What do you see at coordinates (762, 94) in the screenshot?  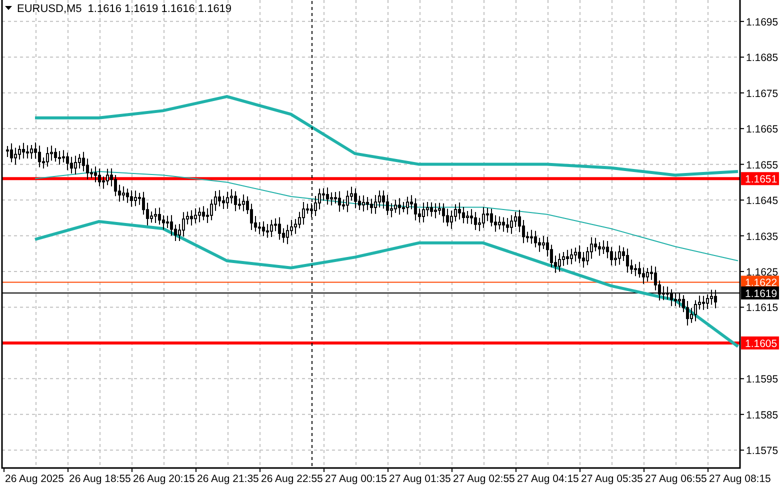 I see `price-axis-label: 1.1675` at bounding box center [762, 94].